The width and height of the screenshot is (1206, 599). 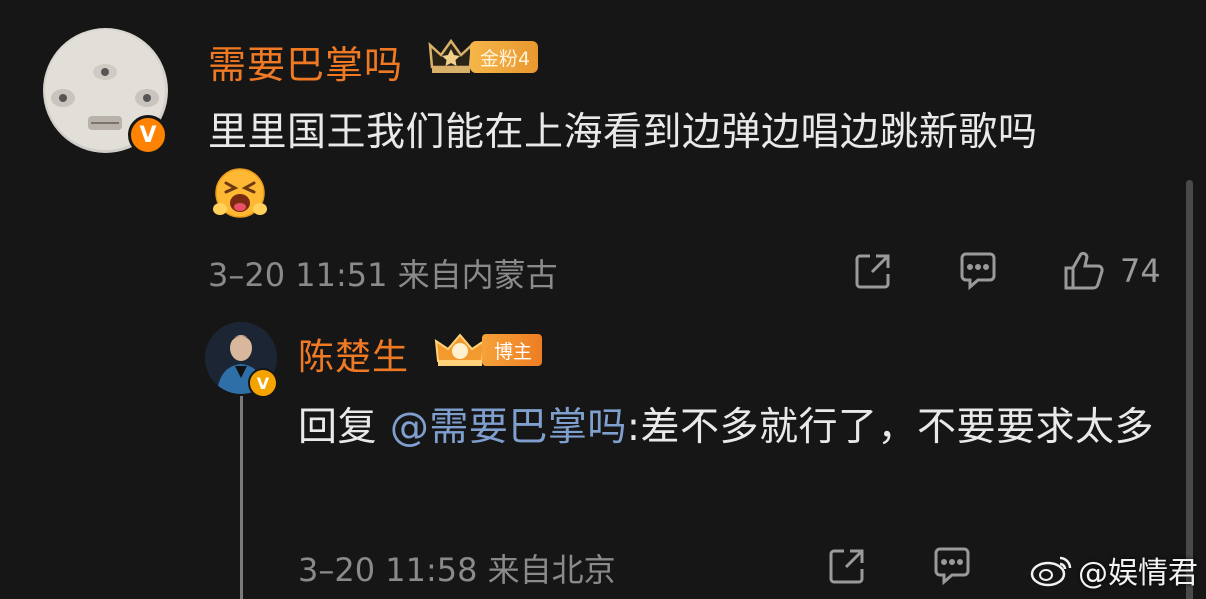 I want to click on like-count: 74, so click(x=1140, y=271).